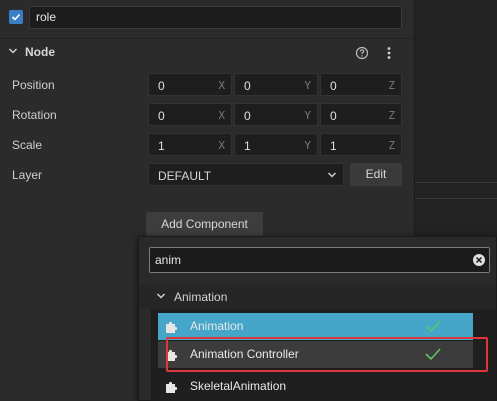  I want to click on layer-label: Layer, so click(27, 175).